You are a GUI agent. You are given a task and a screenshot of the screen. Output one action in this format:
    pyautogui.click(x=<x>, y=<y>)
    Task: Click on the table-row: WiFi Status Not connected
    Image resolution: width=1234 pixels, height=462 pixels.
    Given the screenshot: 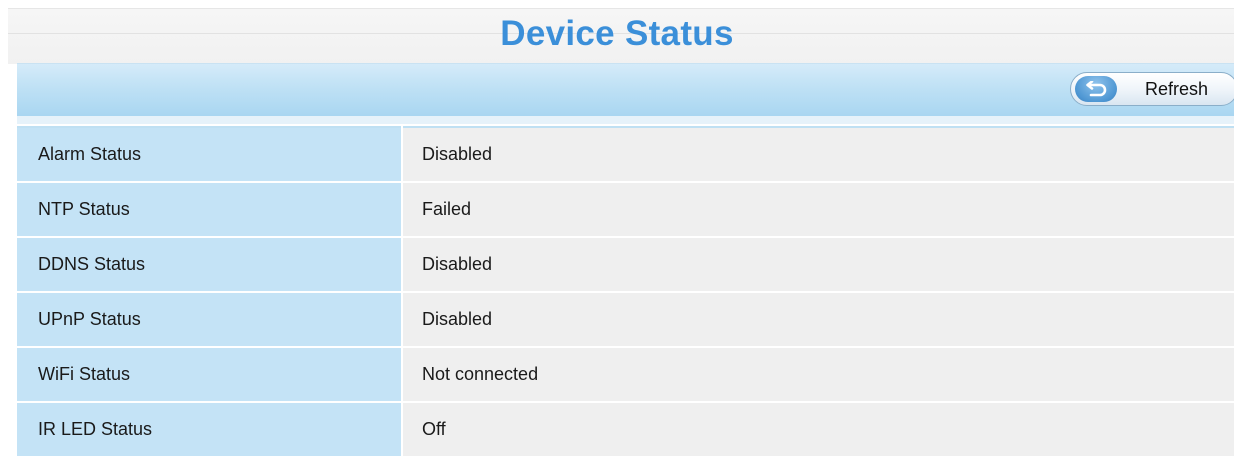 What is the action you would take?
    pyautogui.click(x=625, y=374)
    